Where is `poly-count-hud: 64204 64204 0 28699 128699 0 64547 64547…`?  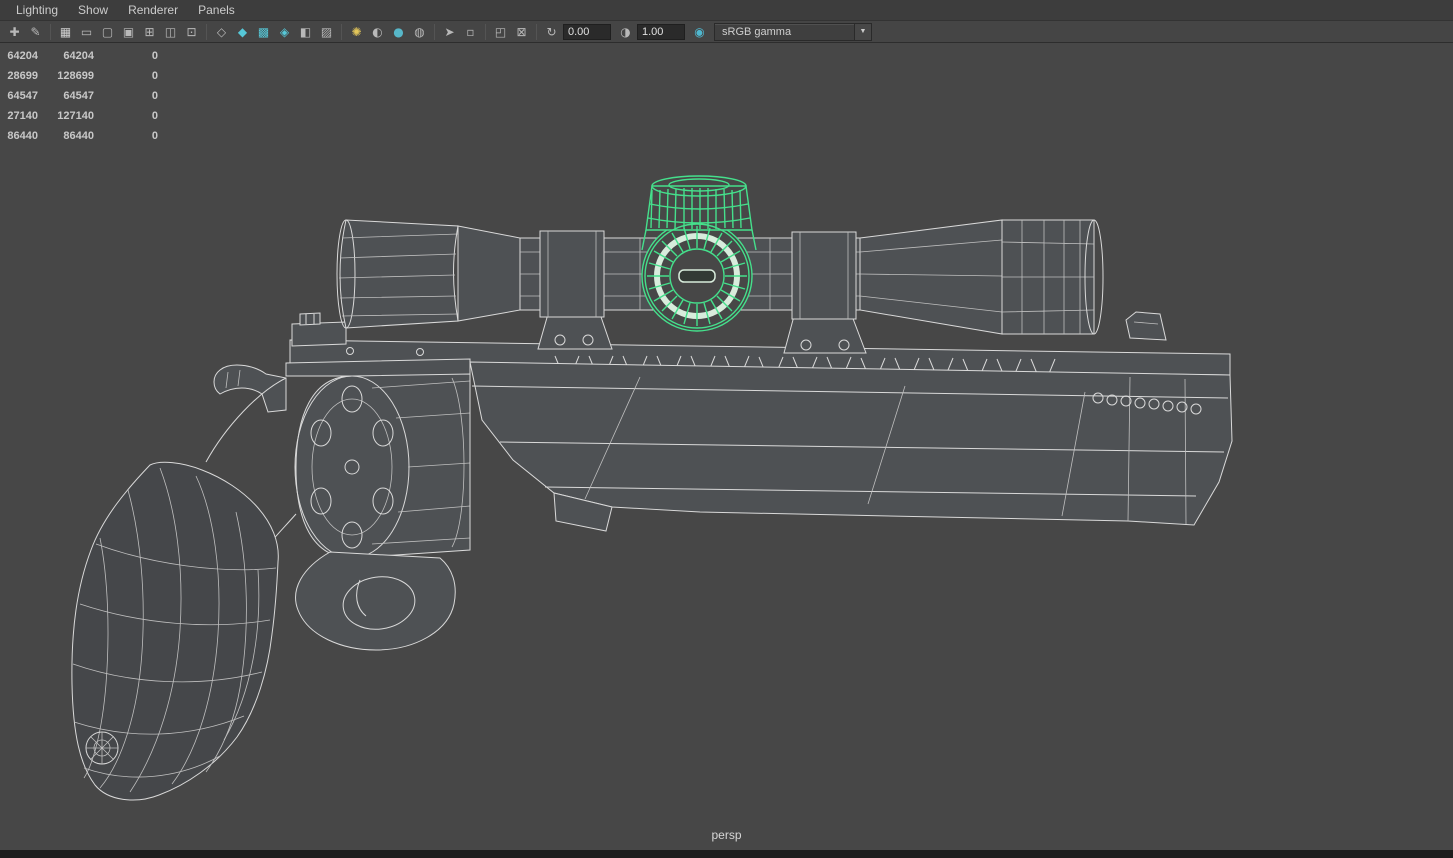
poly-count-hud: 64204 64204 0 28699 128699 0 64547 64547… is located at coordinates (80, 96).